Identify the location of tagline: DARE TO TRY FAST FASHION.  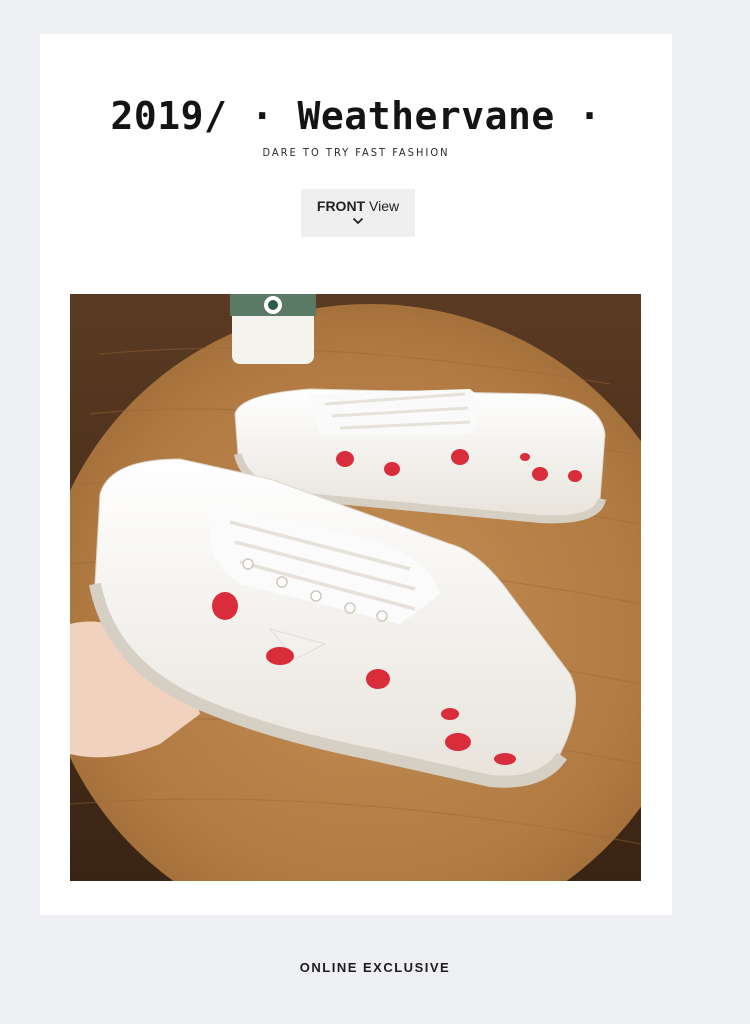
(356, 152).